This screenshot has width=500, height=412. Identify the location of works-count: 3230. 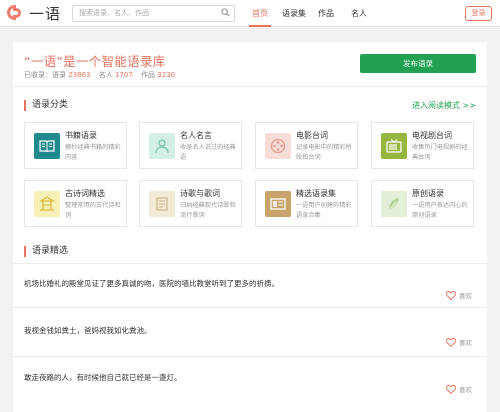
(166, 75).